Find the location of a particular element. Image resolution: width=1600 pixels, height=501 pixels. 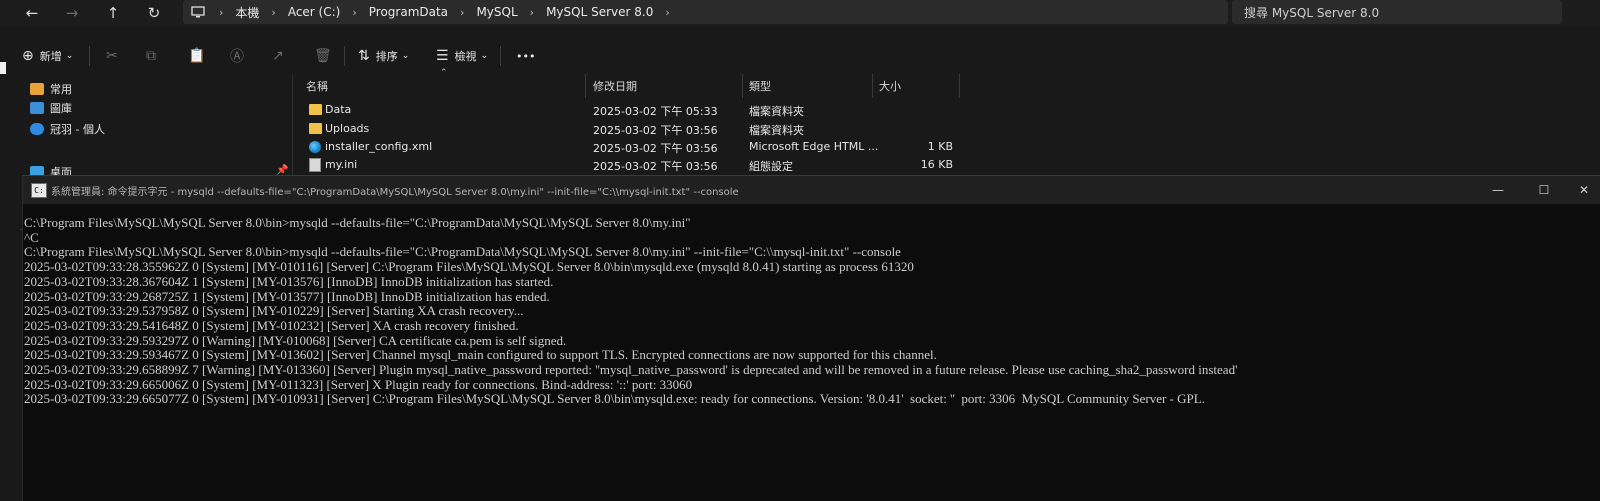

back-button: ← is located at coordinates (32, 13).